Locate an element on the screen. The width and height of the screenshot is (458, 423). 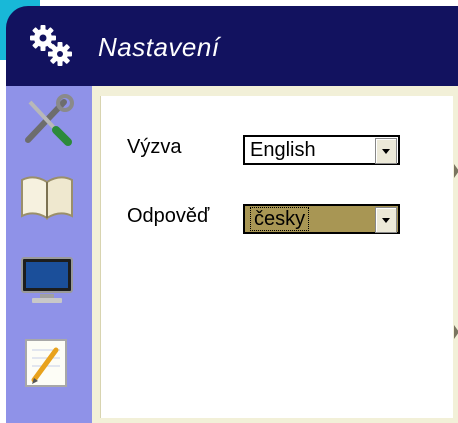
book-icon is located at coordinates (47, 196).